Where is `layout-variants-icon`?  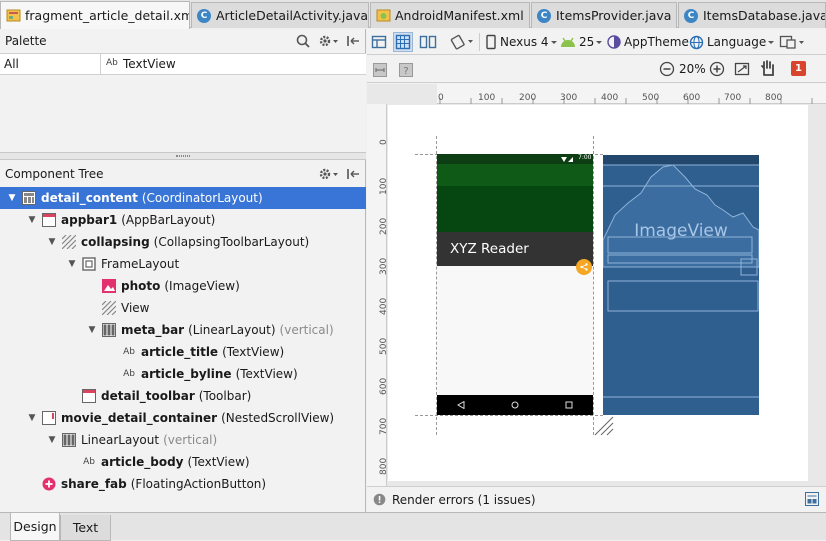 layout-variants-icon is located at coordinates (793, 42).